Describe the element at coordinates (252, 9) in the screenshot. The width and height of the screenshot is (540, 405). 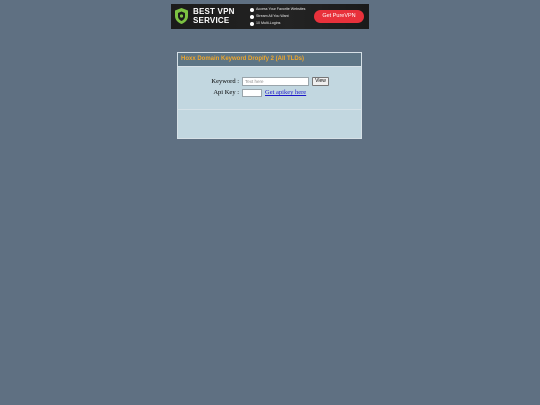
I see `unlock-icon` at that location.